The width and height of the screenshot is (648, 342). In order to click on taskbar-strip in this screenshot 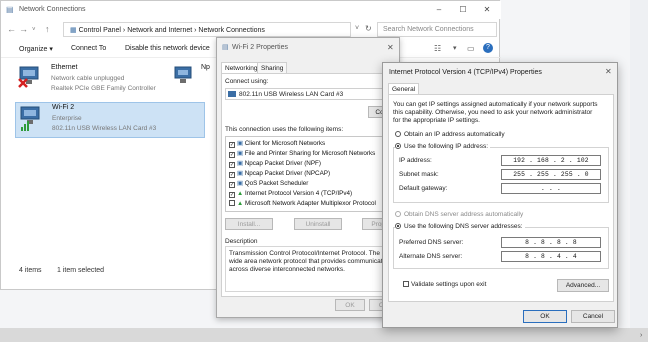, I will do `click(324, 335)`.